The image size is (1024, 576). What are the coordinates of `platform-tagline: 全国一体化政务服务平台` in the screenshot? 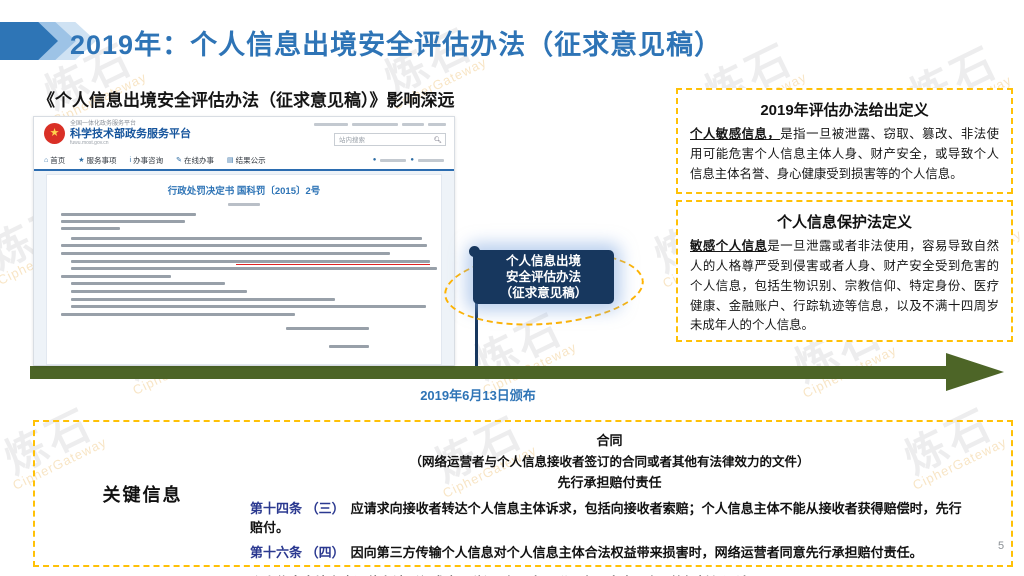 It's located at (103, 124).